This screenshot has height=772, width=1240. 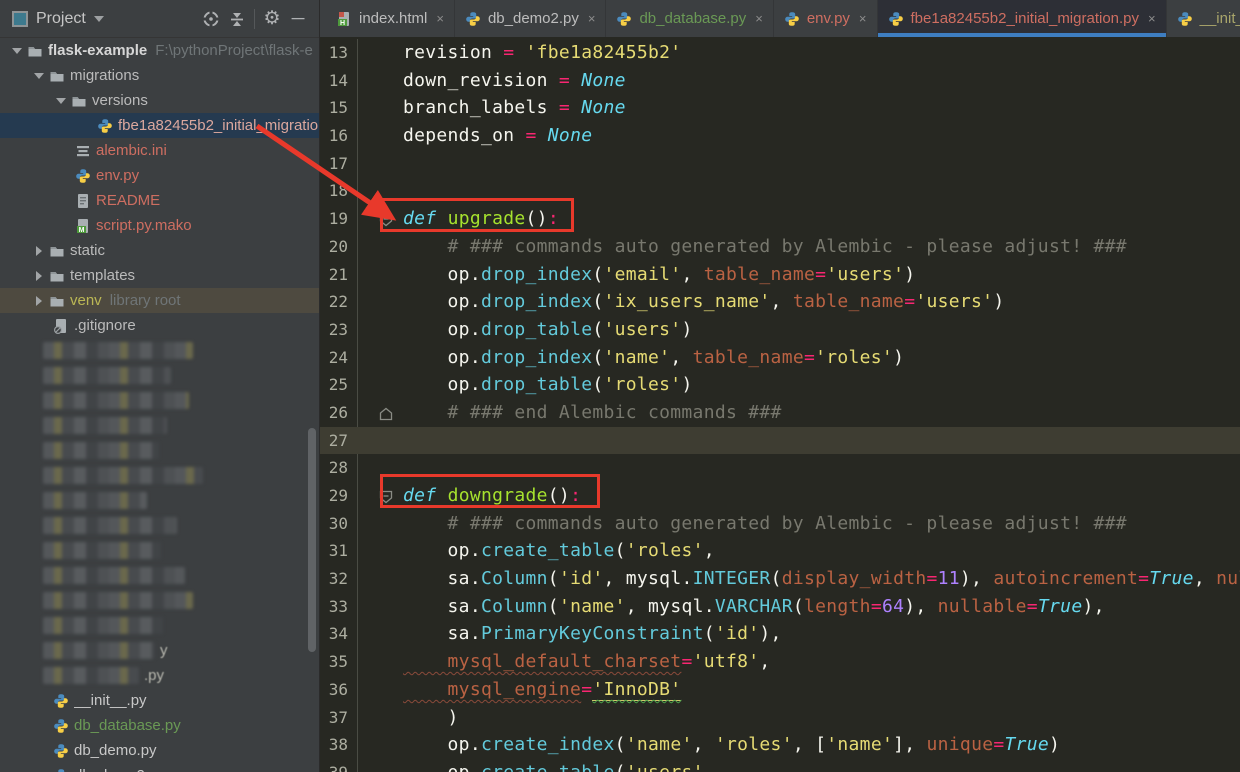 I want to click on tab-fbe1a82455b2-initial-migration-py: fbe1a82455b2_initial_migration.py ×, so click(x=1022, y=18).